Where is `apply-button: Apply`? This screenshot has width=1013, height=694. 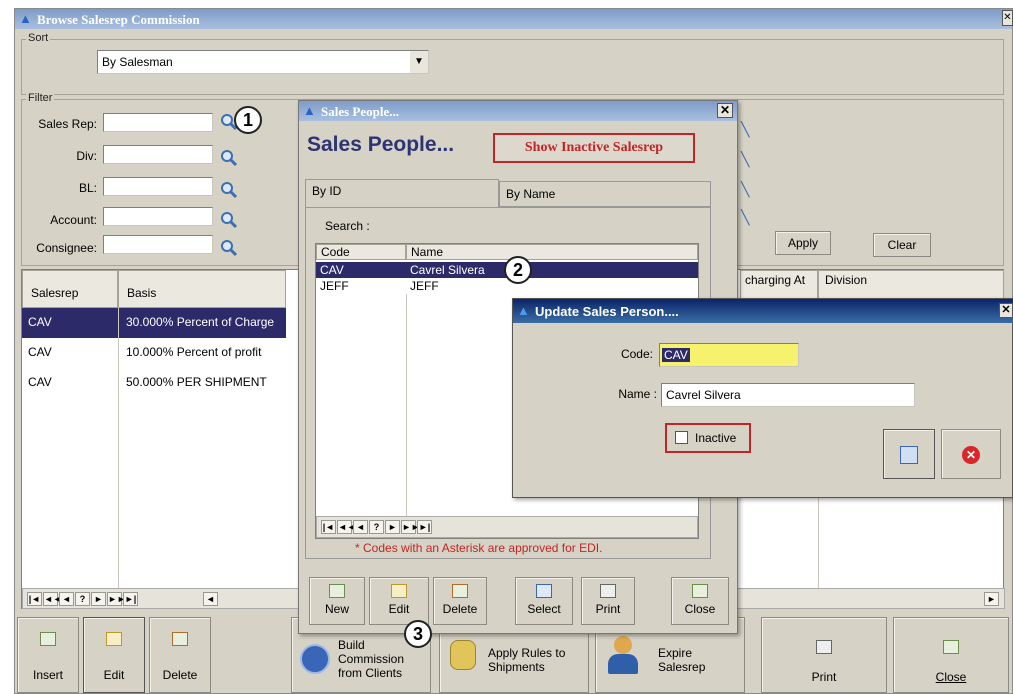 apply-button: Apply is located at coordinates (803, 243).